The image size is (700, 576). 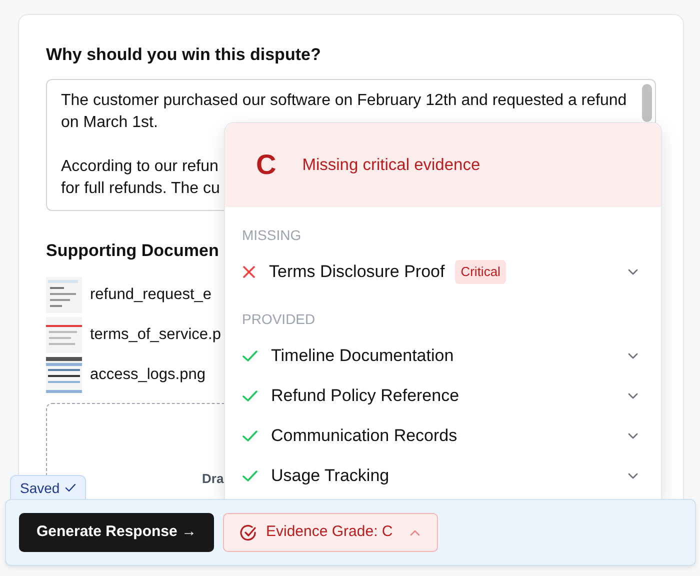 What do you see at coordinates (184, 55) in the screenshot?
I see `question-label: Why should you win this dispute?` at bounding box center [184, 55].